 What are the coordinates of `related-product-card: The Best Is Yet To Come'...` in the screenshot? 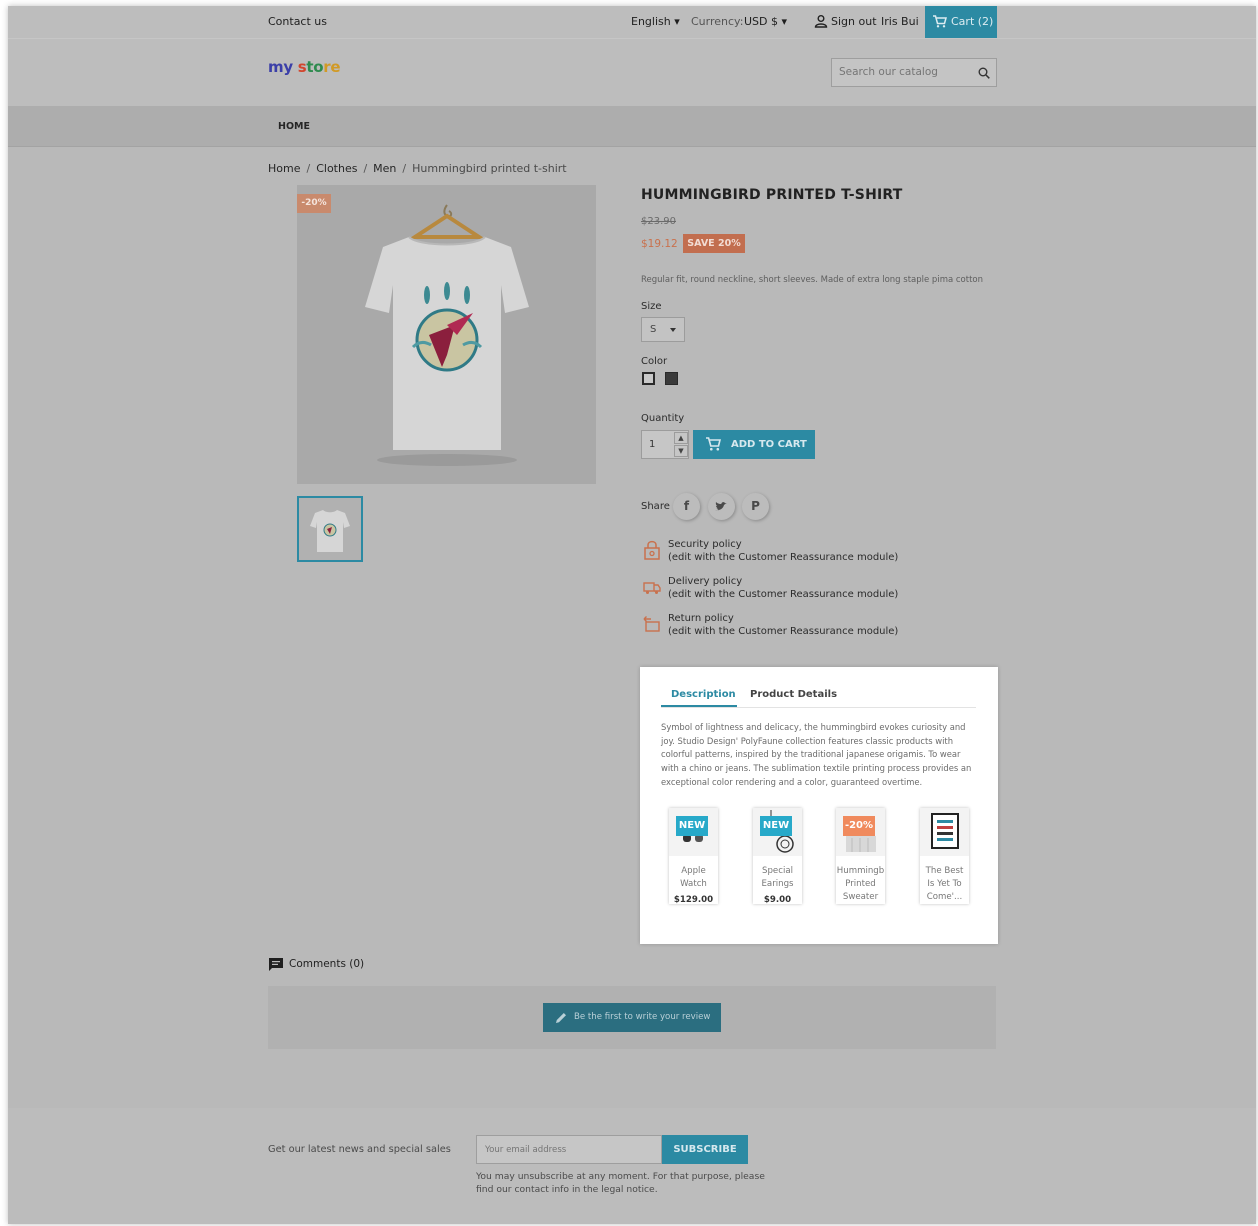 It's located at (944, 856).